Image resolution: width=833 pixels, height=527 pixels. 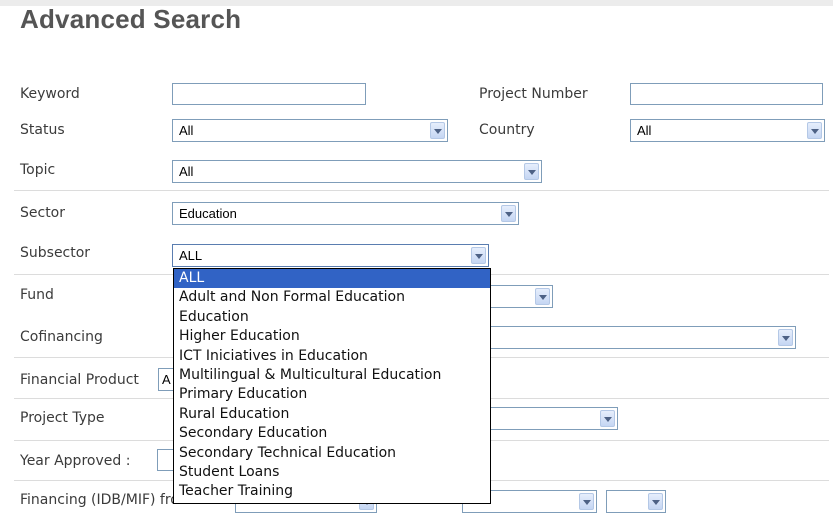 I want to click on subsector-option: Secondary Education, so click(x=332, y=433).